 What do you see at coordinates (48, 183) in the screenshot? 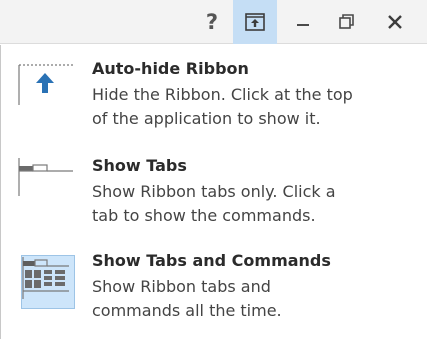
I see `show-tabs-icon` at bounding box center [48, 183].